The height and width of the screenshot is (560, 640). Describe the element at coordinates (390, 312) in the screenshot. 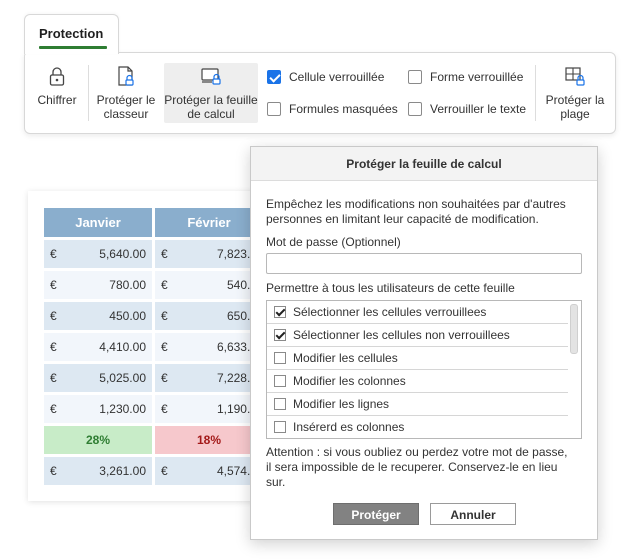

I see `permission-label: Sélectionner les cellules verrouillees` at that location.